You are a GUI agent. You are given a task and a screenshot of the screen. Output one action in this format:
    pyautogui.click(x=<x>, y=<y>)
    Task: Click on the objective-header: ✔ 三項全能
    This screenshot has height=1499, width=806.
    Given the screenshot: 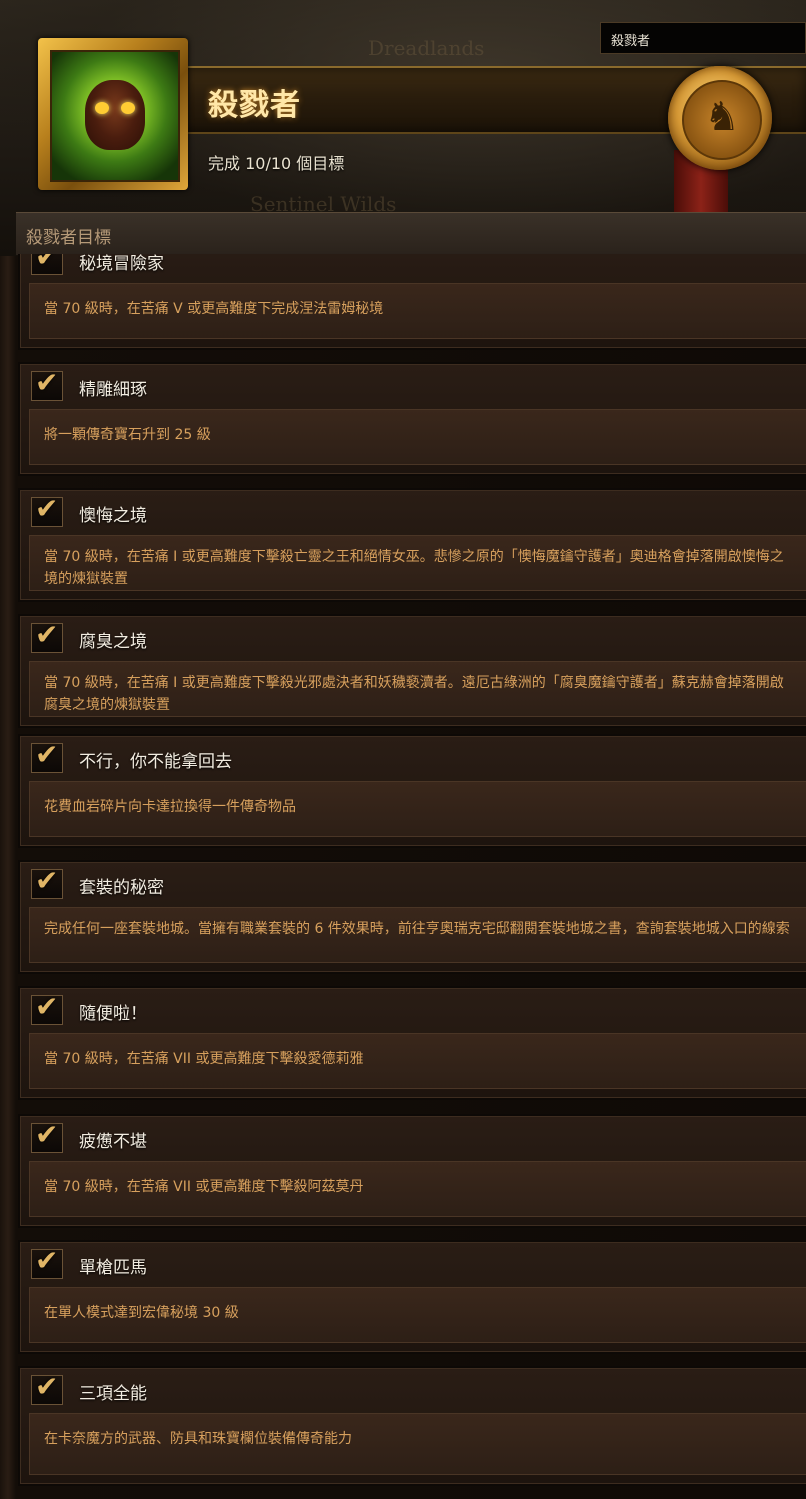 What is the action you would take?
    pyautogui.click(x=413, y=1390)
    